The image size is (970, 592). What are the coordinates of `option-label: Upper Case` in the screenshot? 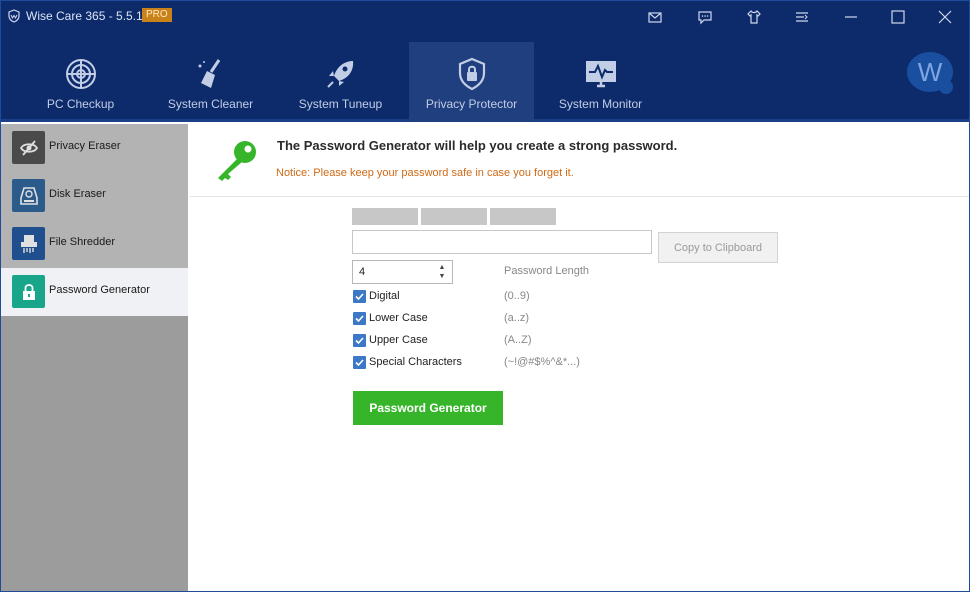 It's located at (398, 340).